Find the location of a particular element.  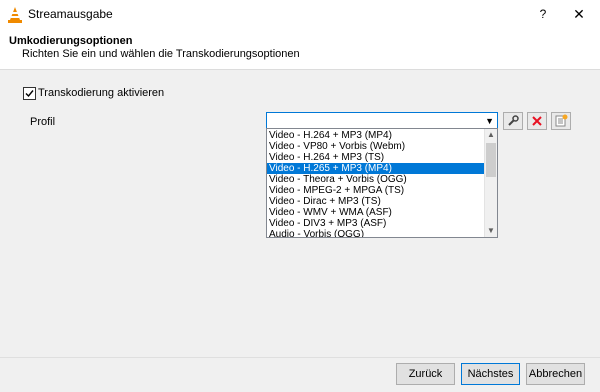

delete-icon is located at coordinates (537, 121).